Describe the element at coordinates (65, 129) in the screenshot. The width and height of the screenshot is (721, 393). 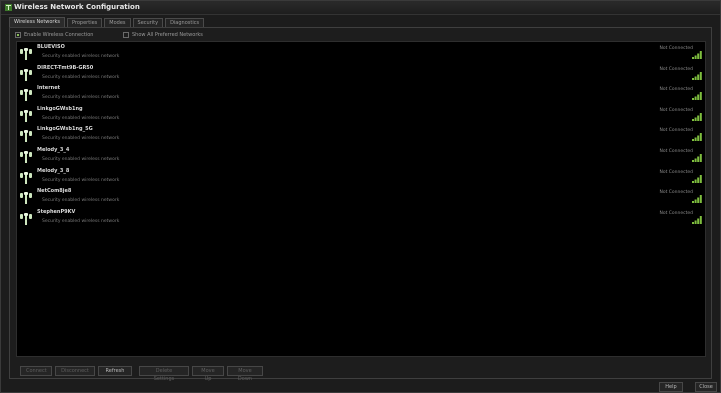
I see `network-ssid: LinkgoGWsb1ng_5G` at that location.